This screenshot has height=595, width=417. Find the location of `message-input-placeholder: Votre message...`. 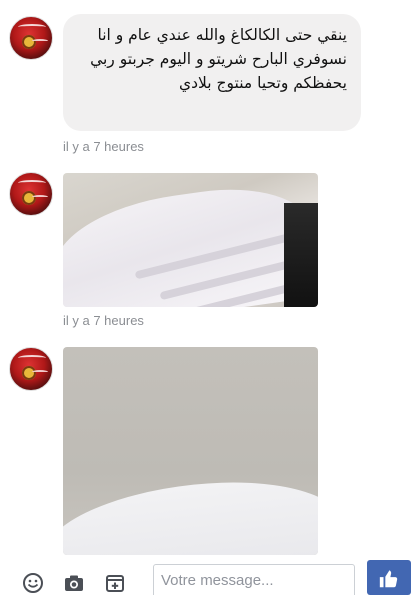

message-input-placeholder: Votre message... is located at coordinates (217, 580).